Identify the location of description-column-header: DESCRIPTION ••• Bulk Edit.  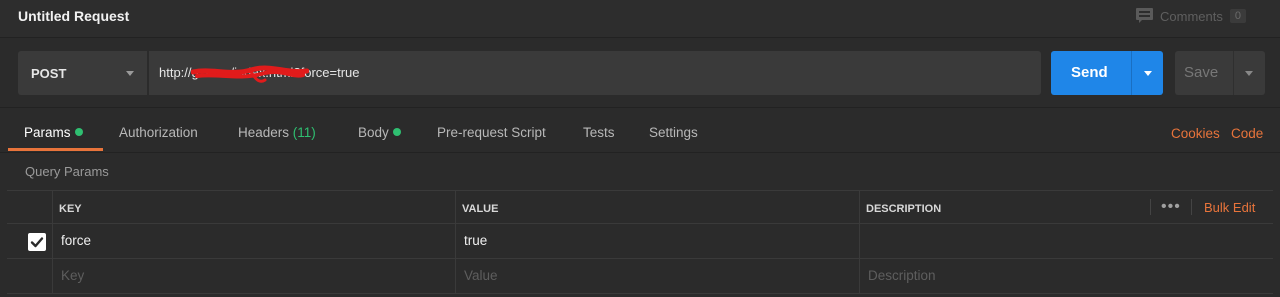
(1066, 207).